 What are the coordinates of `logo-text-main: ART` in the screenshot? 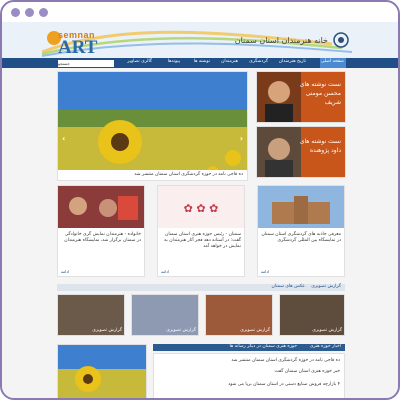 It's located at (77, 47).